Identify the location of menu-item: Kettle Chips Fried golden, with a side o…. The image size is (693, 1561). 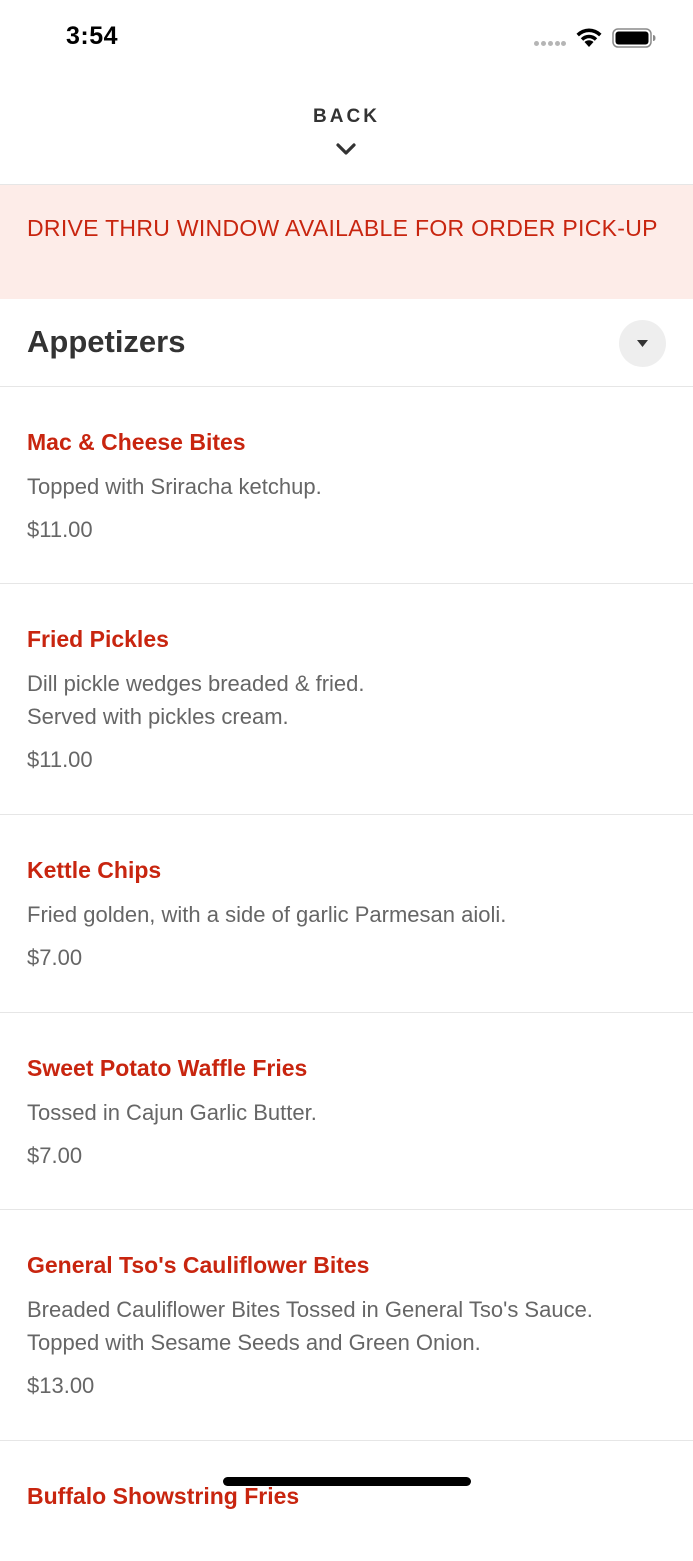
(346, 914).